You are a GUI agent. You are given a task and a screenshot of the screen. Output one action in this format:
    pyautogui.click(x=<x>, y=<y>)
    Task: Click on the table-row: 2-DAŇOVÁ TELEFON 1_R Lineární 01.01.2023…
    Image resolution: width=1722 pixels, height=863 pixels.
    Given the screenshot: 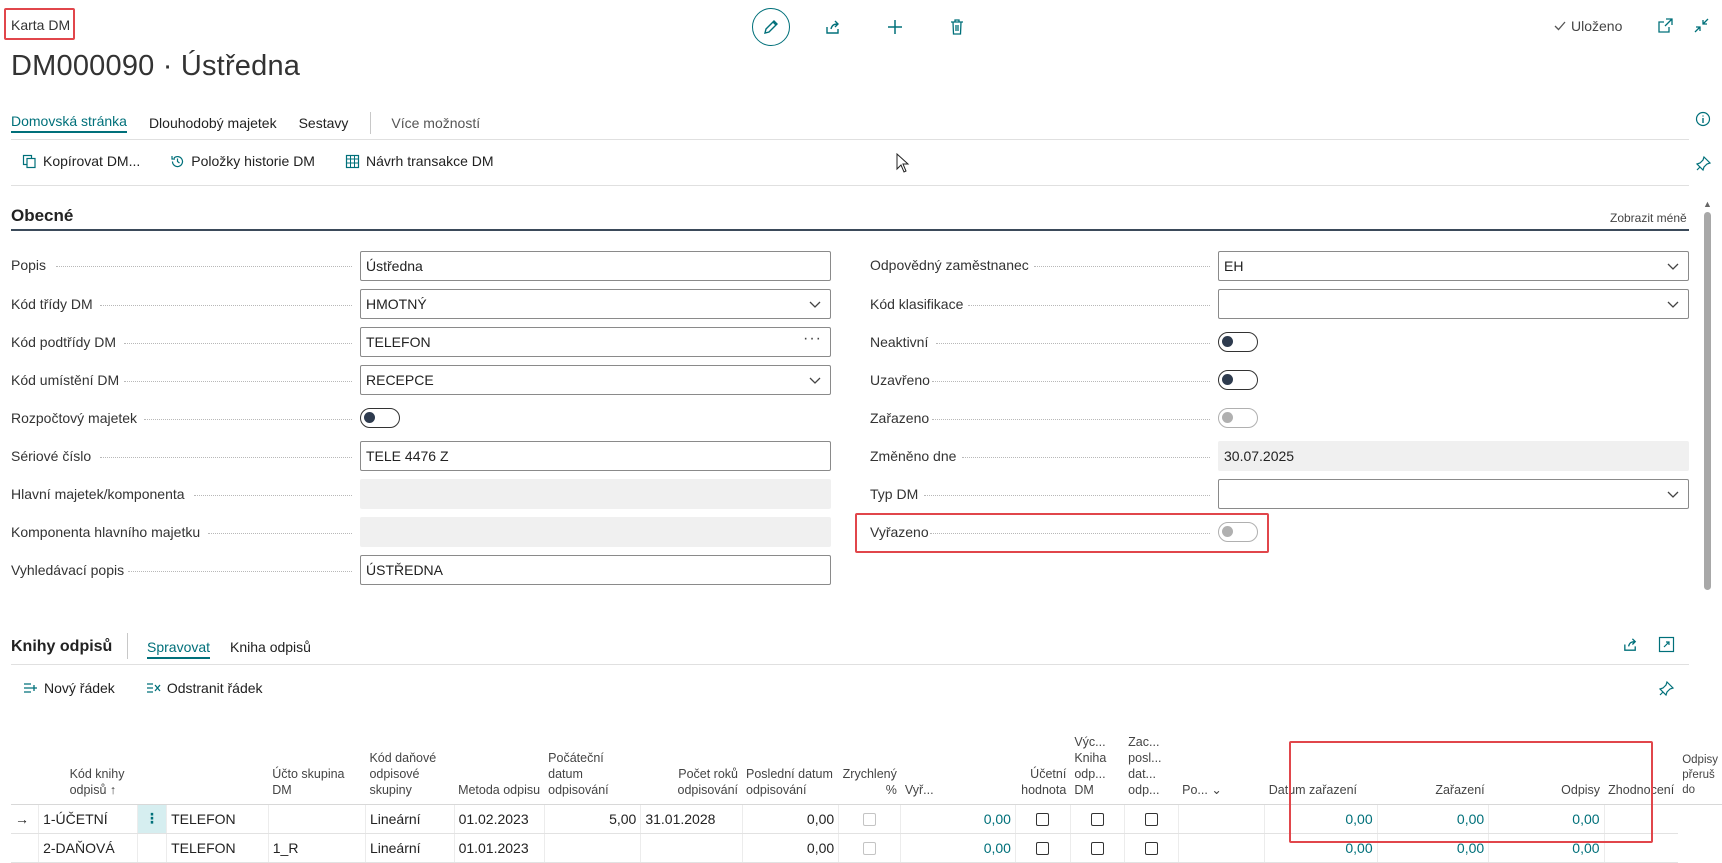 What is the action you would take?
    pyautogui.click(x=866, y=848)
    